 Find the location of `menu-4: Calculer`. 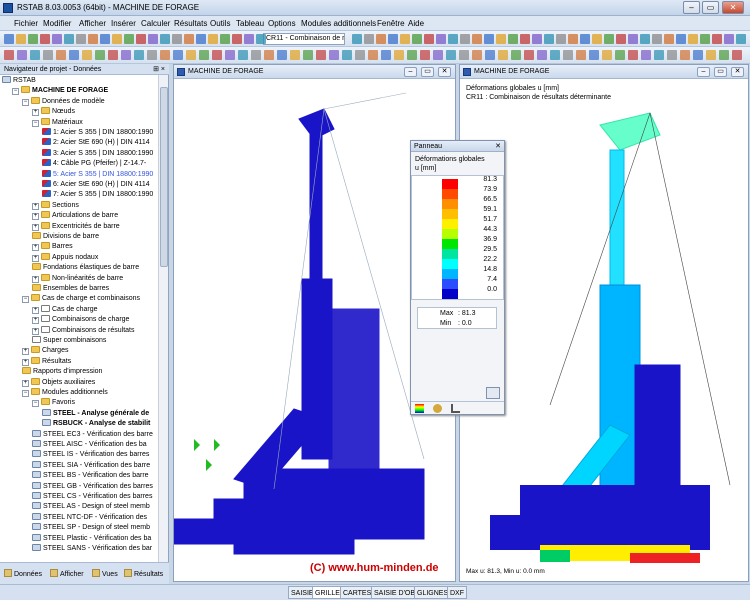

menu-4: Calculer is located at coordinates (155, 23).